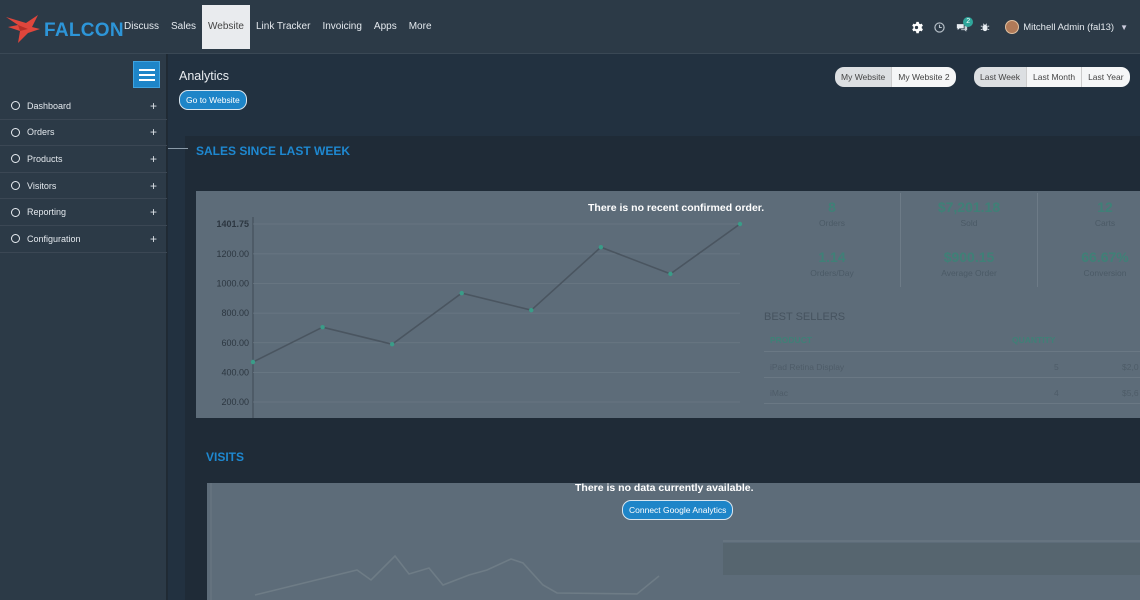  What do you see at coordinates (385, 27) in the screenshot?
I see `menu-apps: Apps` at bounding box center [385, 27].